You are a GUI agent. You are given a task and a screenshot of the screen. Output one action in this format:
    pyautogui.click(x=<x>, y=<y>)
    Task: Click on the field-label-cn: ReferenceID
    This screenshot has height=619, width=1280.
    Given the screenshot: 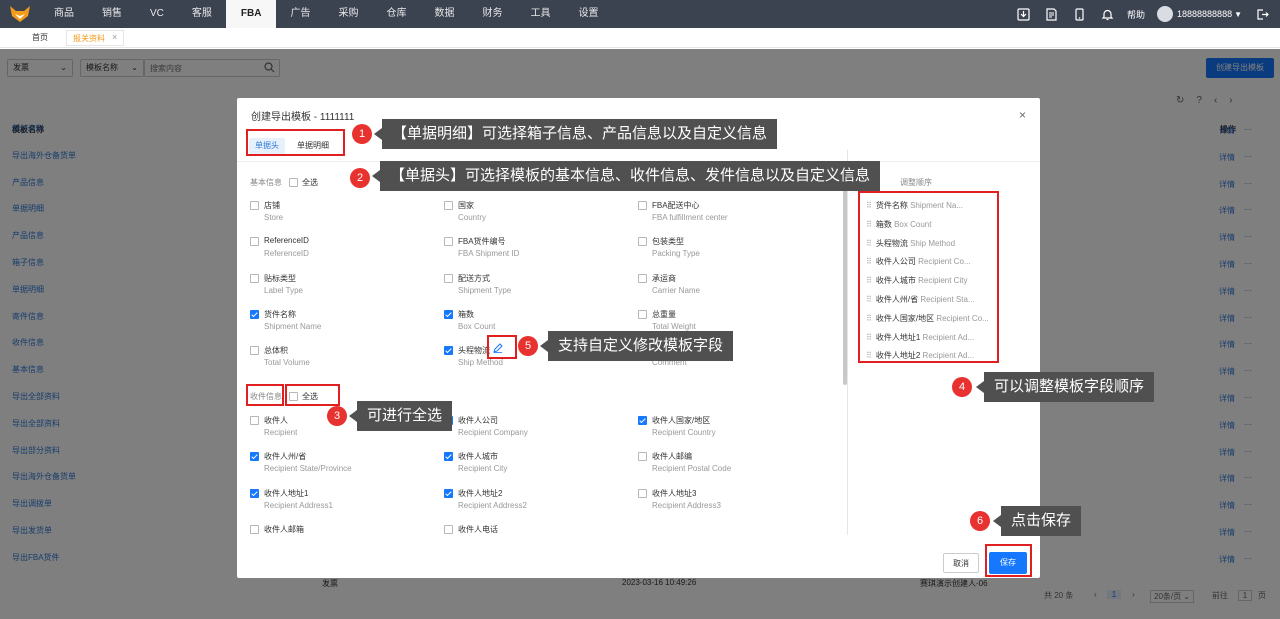 What is the action you would take?
    pyautogui.click(x=286, y=241)
    